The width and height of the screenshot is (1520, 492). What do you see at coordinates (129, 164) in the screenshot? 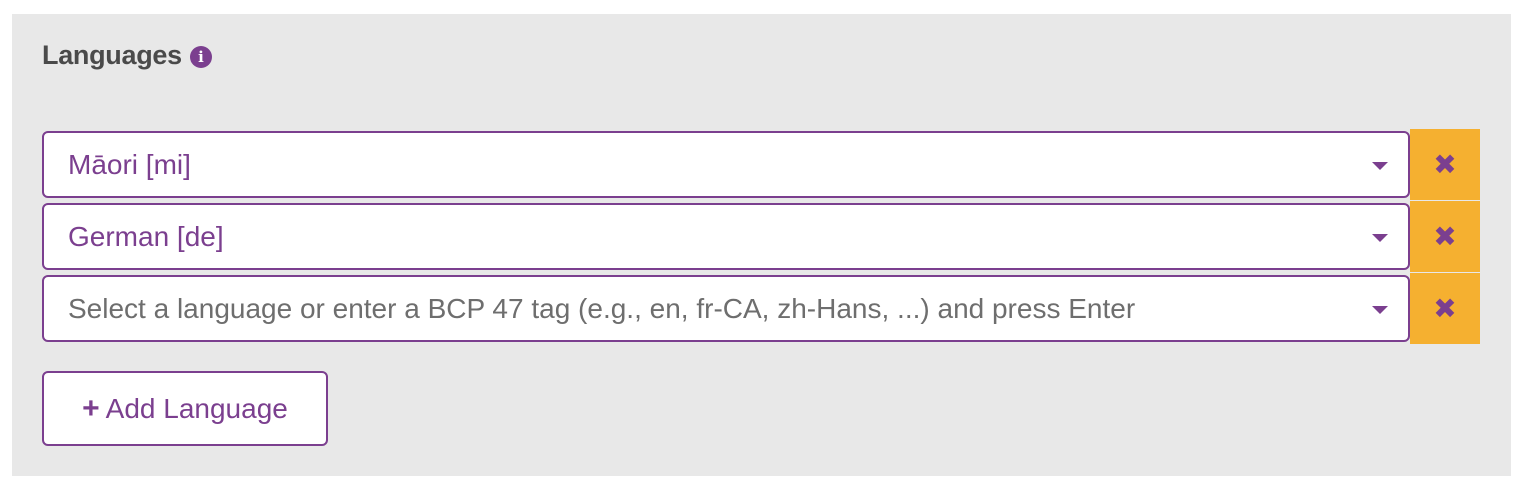
I see `language-select-value: Māori [mi]` at bounding box center [129, 164].